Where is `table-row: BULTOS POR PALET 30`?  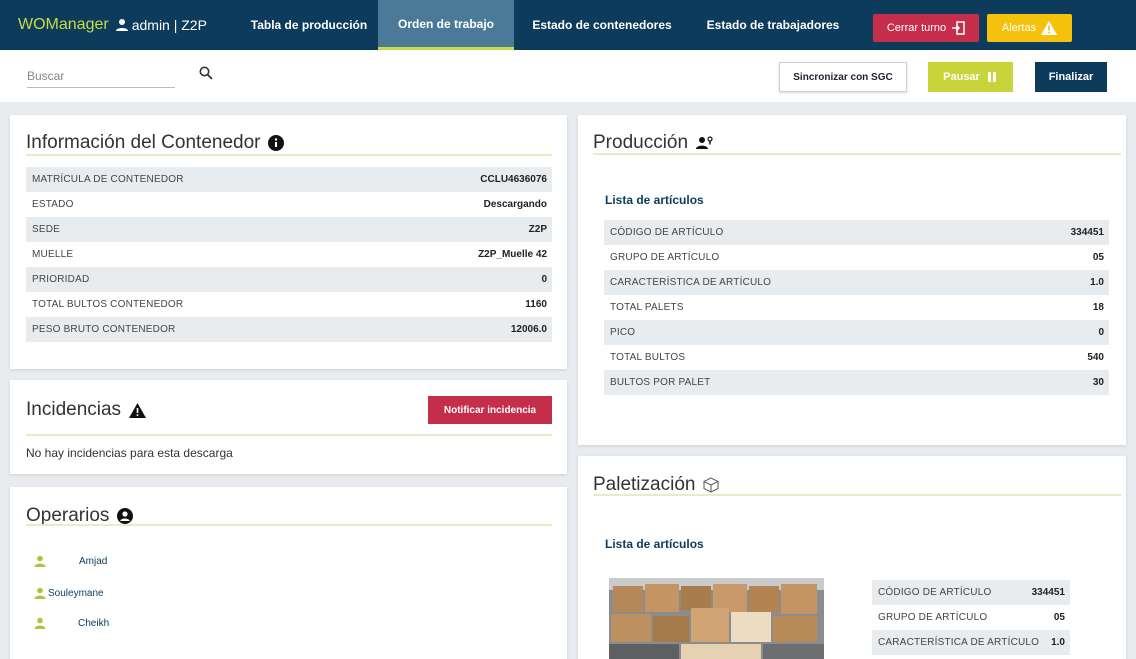 table-row: BULTOS POR PALET 30 is located at coordinates (856, 382).